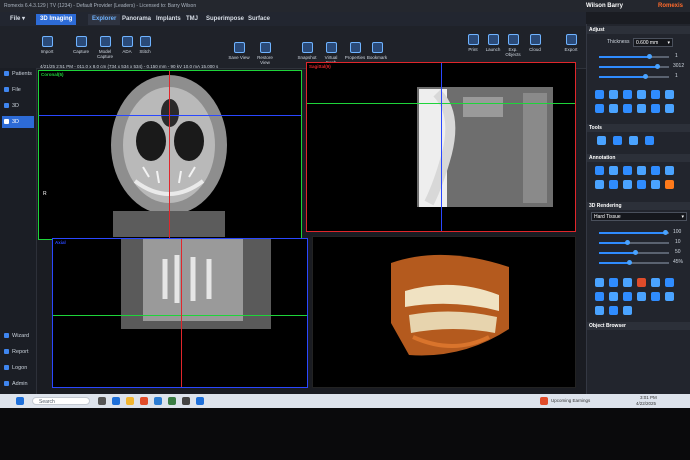 This screenshot has height=460, width=690. I want to click on user-name: Wilson Barry, so click(604, 6).